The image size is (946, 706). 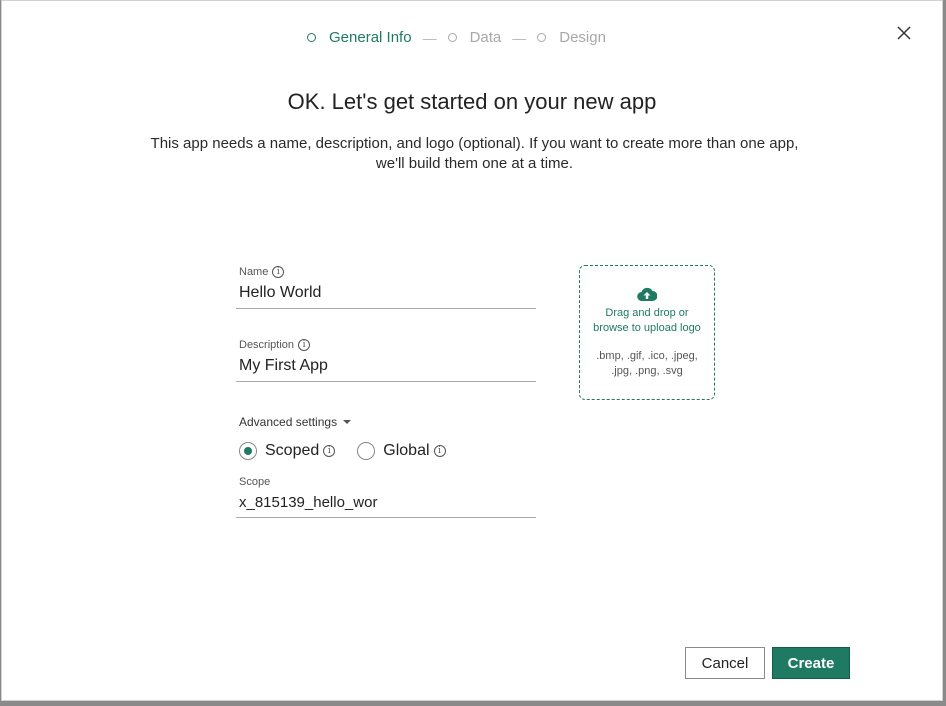 What do you see at coordinates (406, 450) in the screenshot?
I see `radio-label: Global` at bounding box center [406, 450].